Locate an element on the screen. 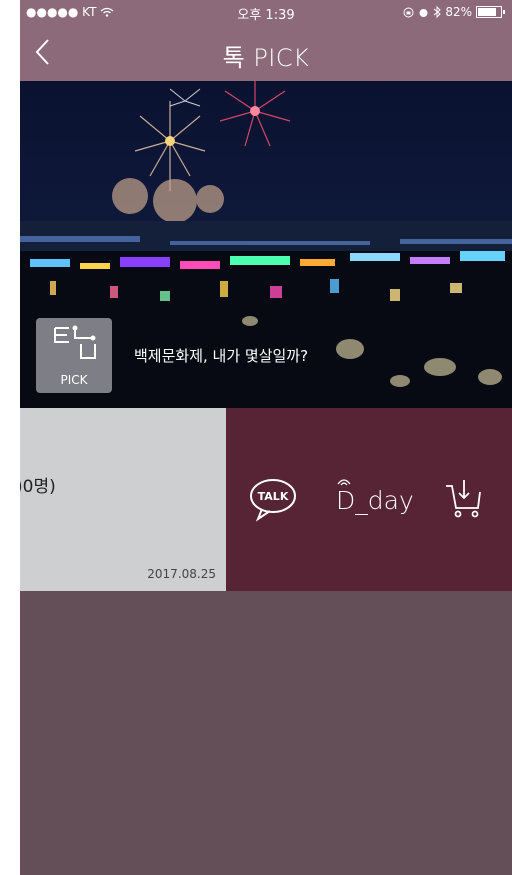 This screenshot has width=512, height=875. dday-button: D_day is located at coordinates (376, 498).